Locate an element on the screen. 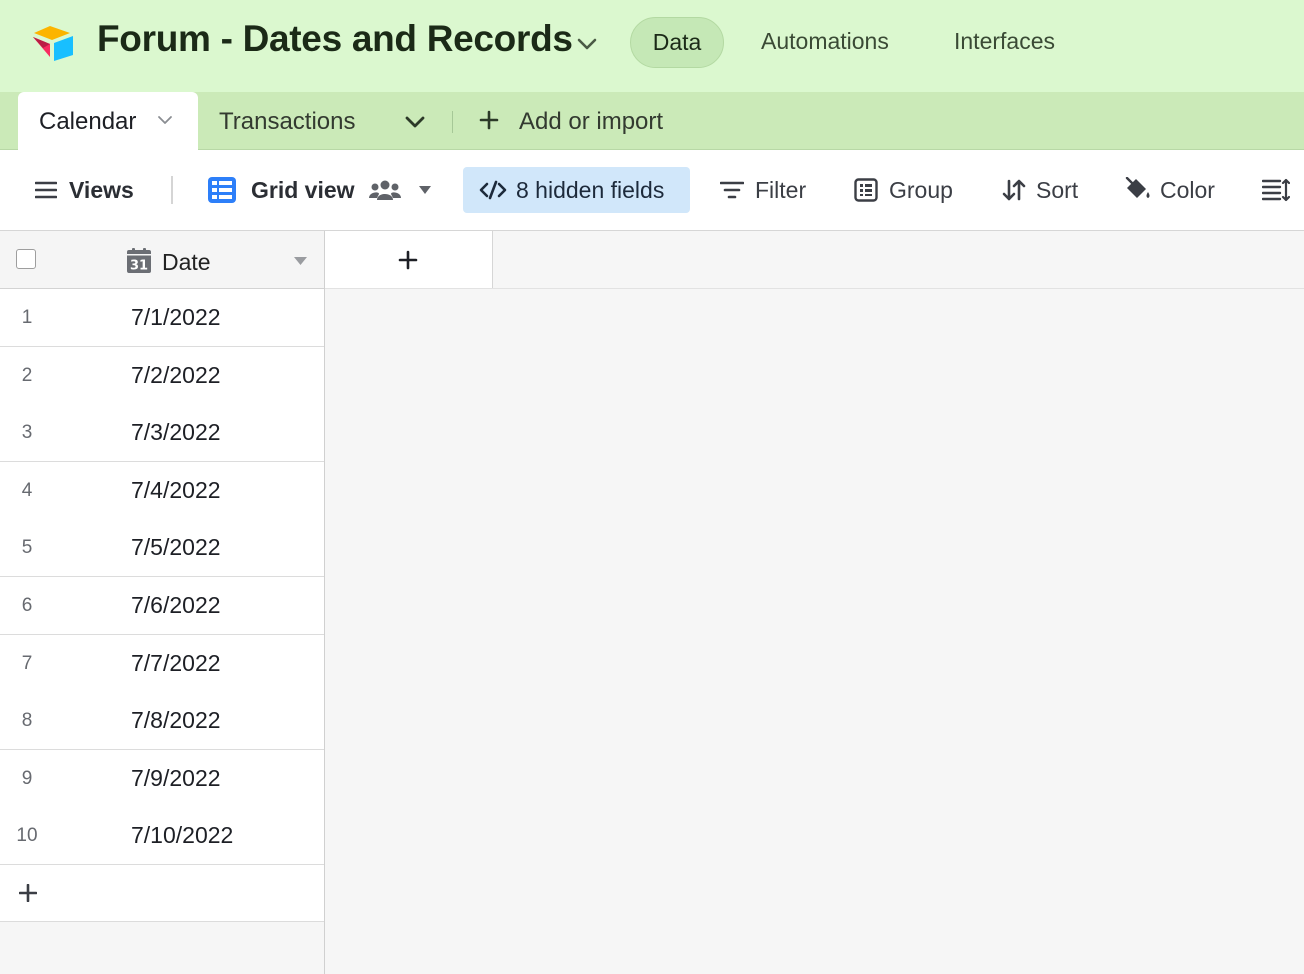 The height and width of the screenshot is (974, 1304). all-tables-chevron-icon is located at coordinates (415, 122).